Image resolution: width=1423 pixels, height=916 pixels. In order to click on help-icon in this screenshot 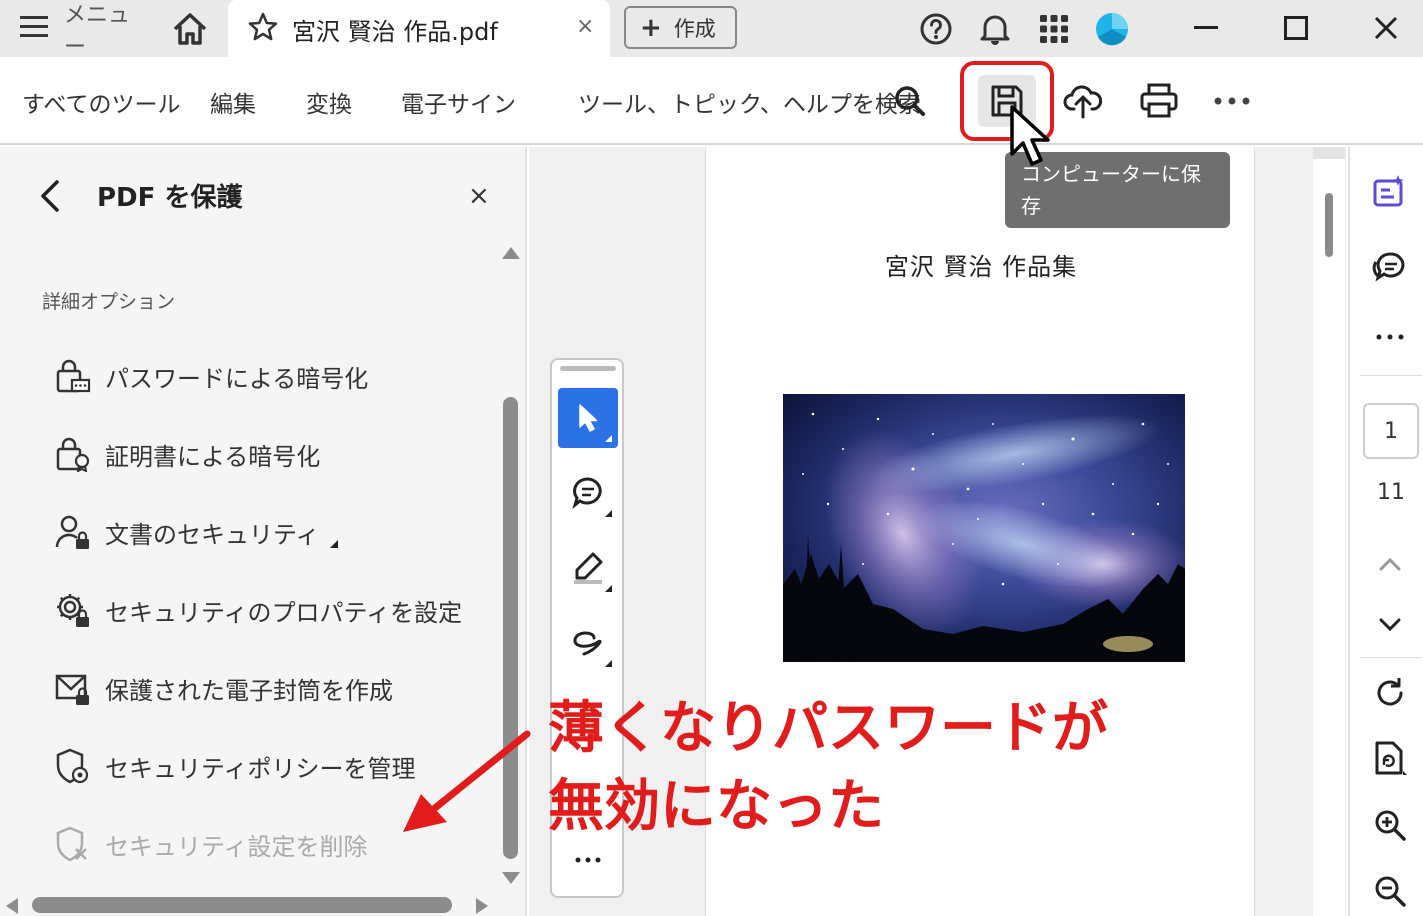, I will do `click(936, 29)`.